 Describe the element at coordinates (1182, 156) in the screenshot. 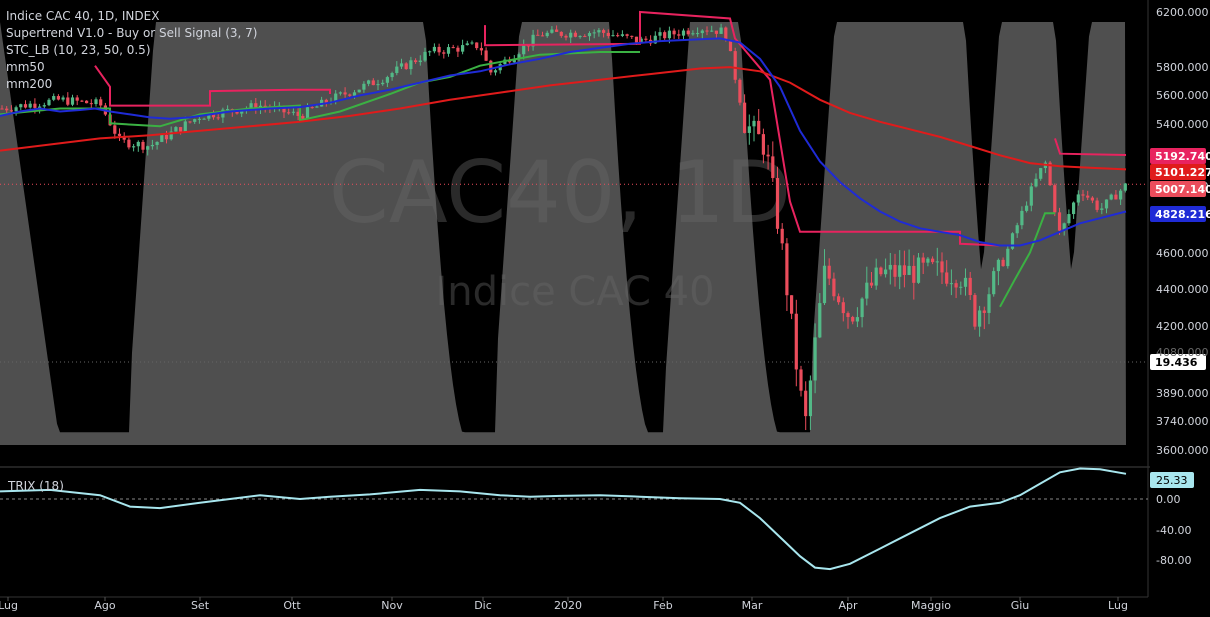

I see `price-badge-label: 5192.740` at that location.